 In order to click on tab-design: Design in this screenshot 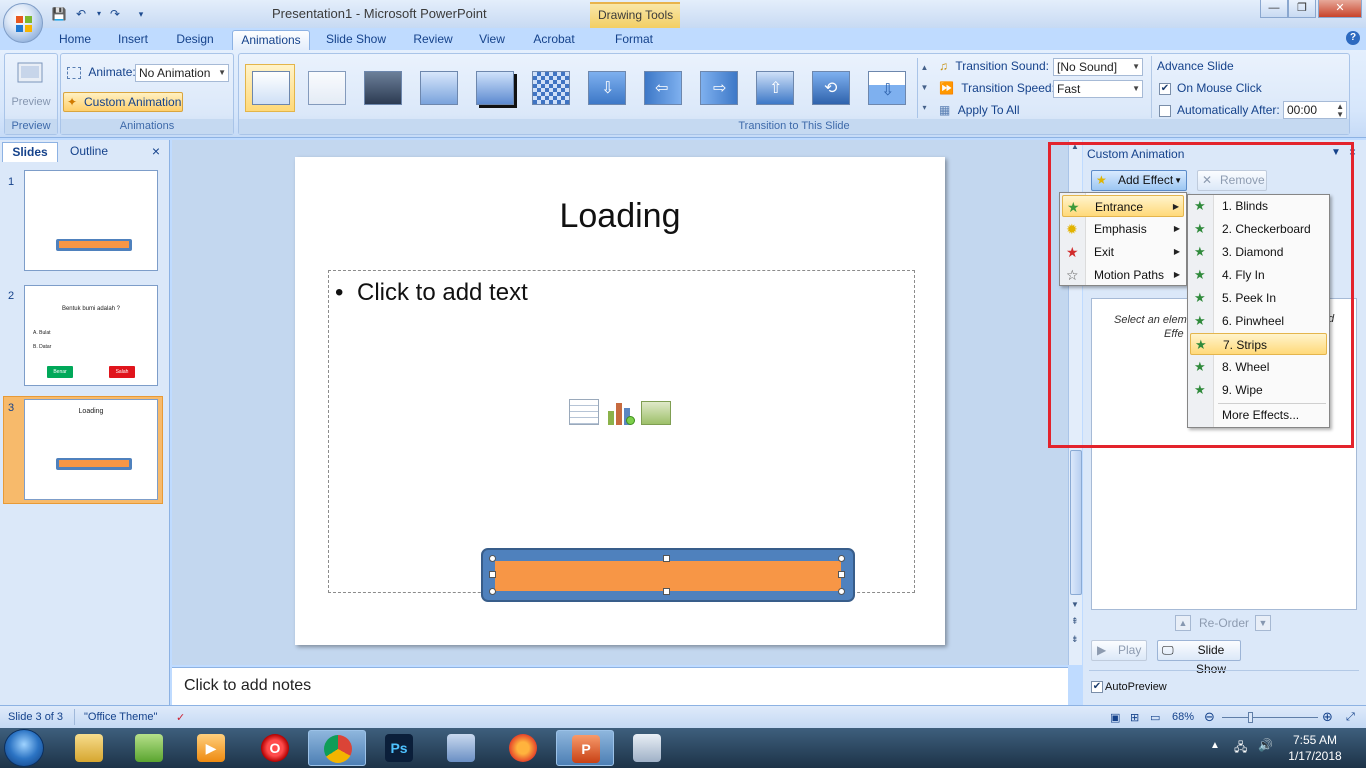, I will do `click(195, 40)`.